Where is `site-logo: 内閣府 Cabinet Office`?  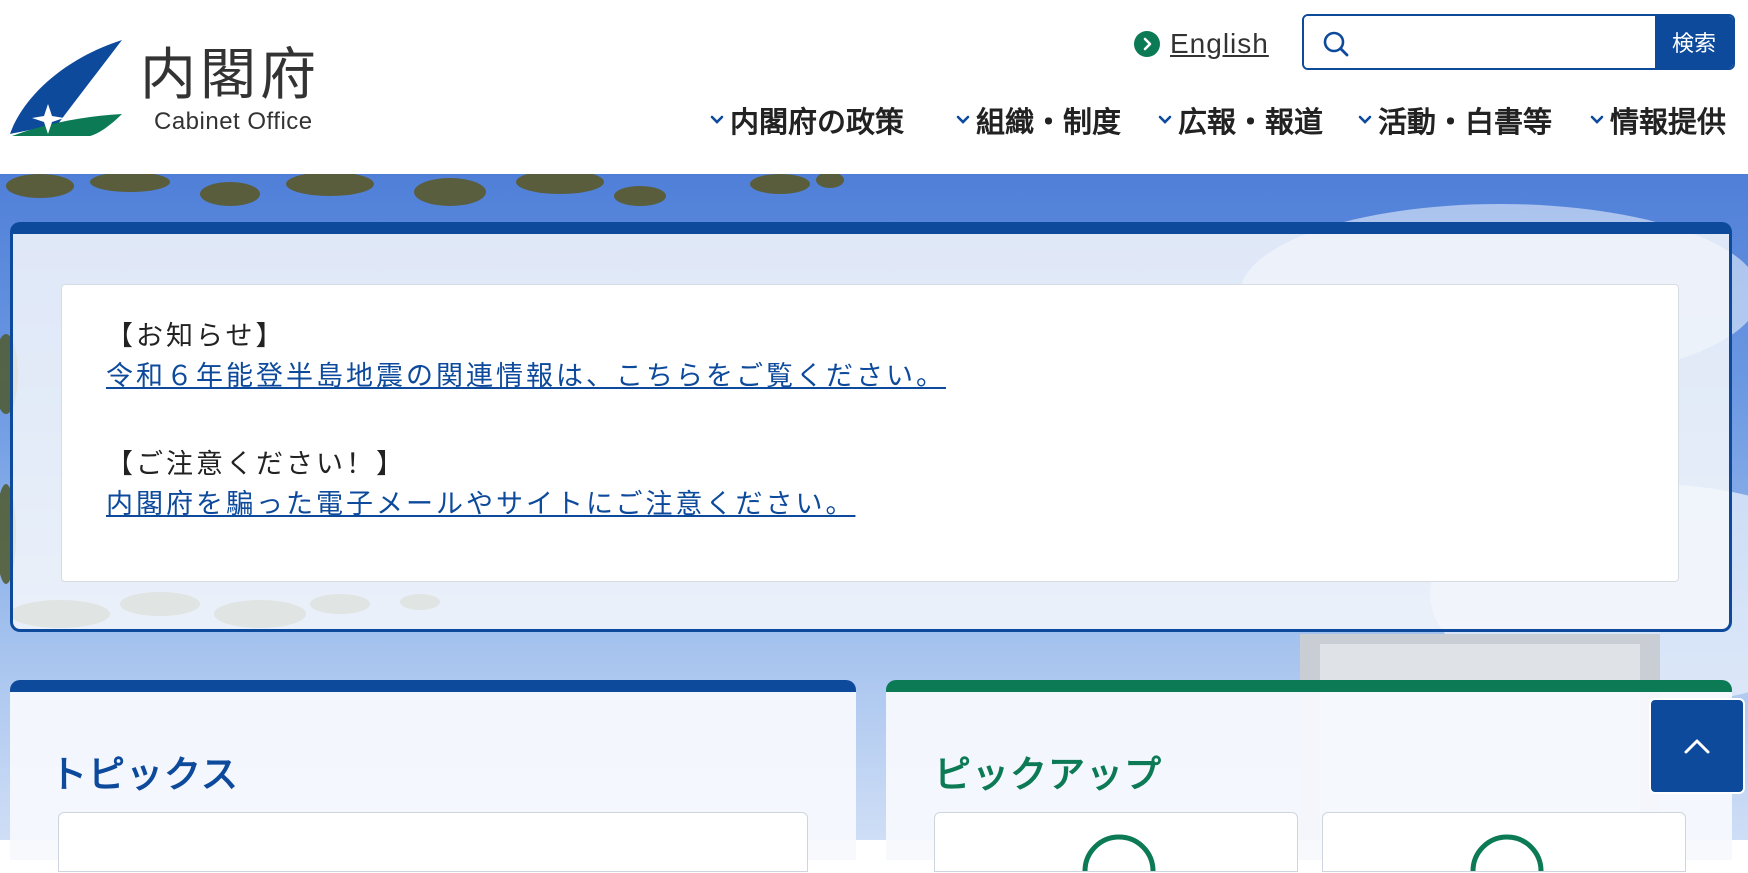
site-logo: 内閣府 Cabinet Office is located at coordinates (168, 88).